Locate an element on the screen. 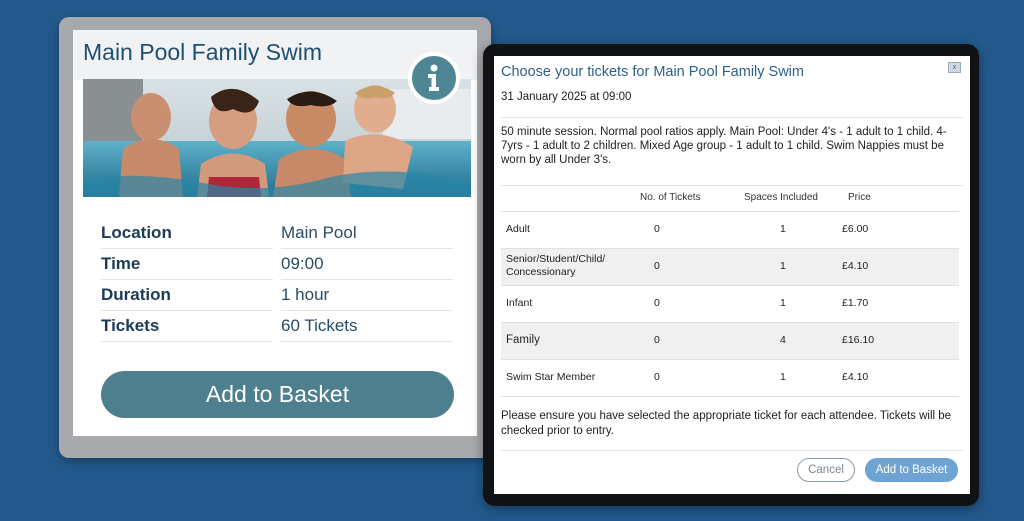 This screenshot has height=521, width=1024. detail-row-location: Location Main Pool is located at coordinates (278, 238).